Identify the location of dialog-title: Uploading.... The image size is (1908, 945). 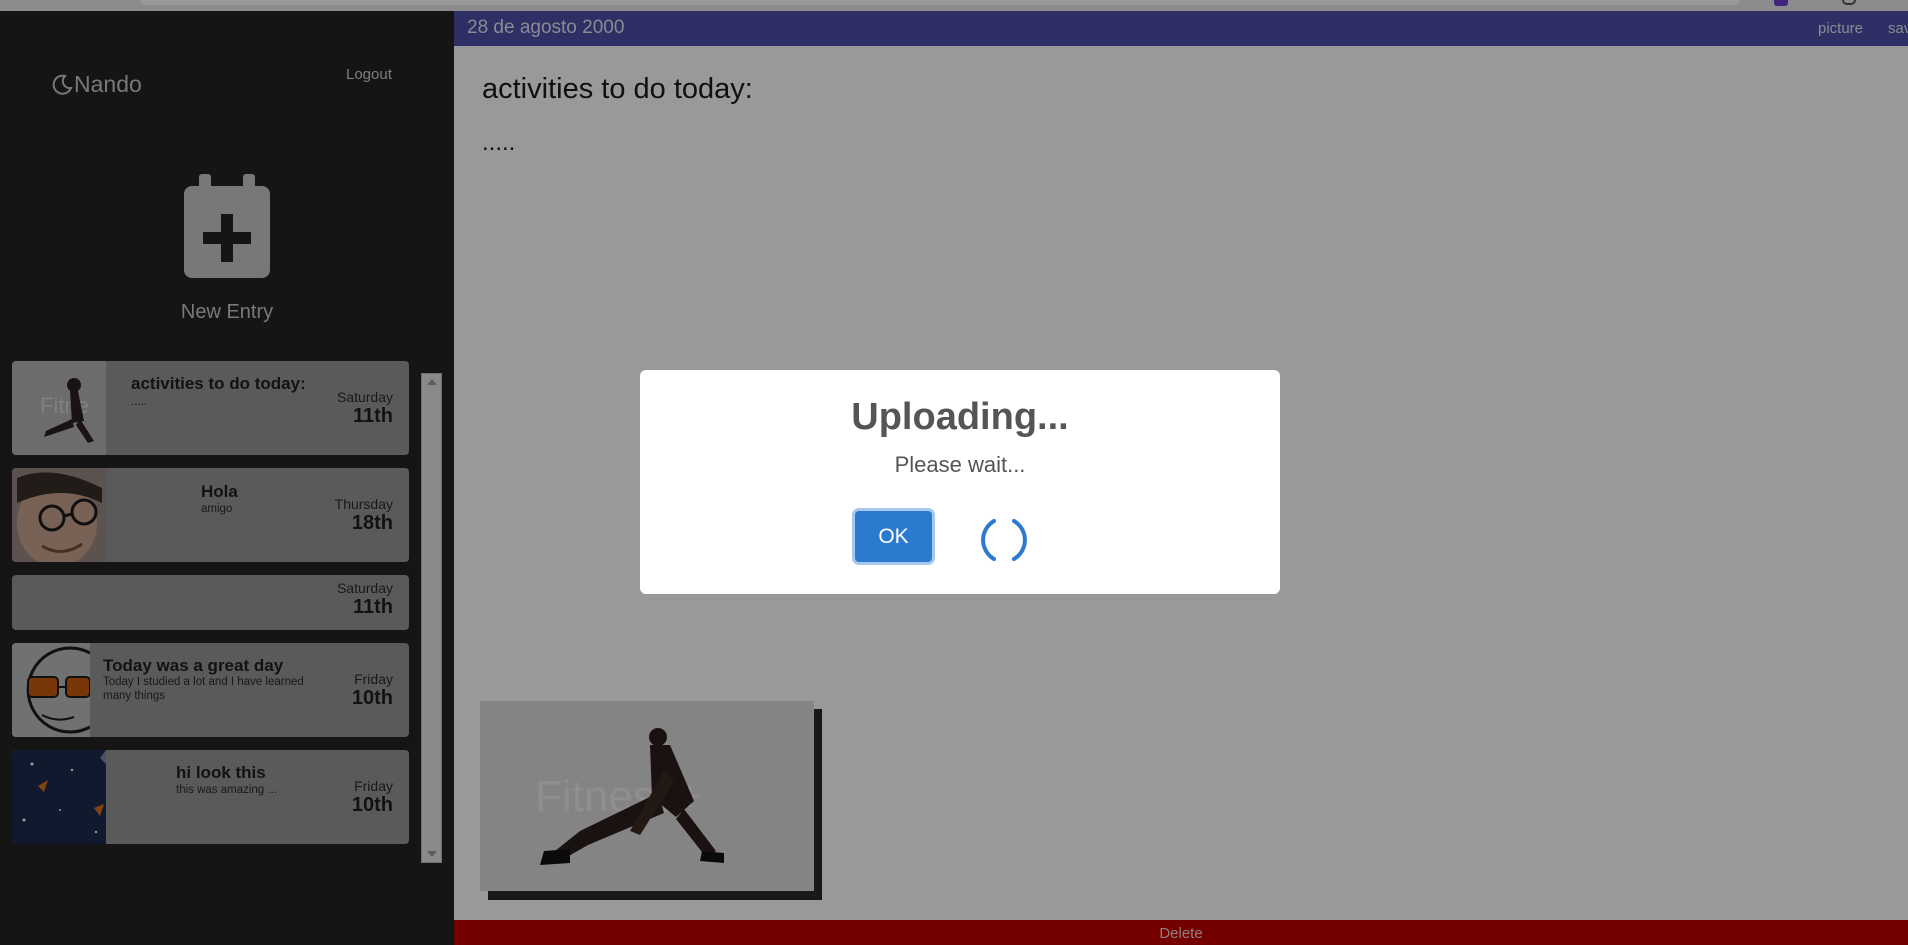
(960, 417).